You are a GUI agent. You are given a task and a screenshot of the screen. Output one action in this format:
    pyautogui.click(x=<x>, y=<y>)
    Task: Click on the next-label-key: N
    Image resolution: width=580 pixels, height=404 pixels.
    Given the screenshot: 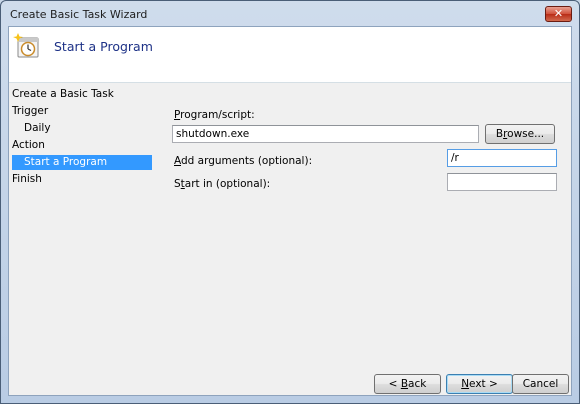 What is the action you would take?
    pyautogui.click(x=465, y=384)
    